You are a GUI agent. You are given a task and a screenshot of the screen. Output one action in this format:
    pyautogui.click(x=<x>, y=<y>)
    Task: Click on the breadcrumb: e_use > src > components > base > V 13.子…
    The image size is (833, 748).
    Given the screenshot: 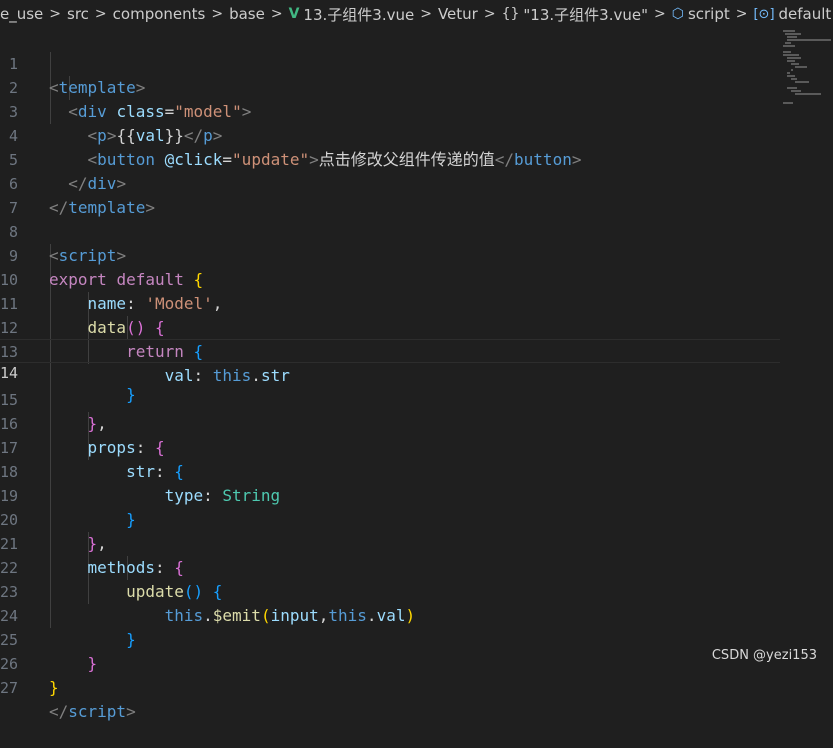 What is the action you would take?
    pyautogui.click(x=416, y=14)
    